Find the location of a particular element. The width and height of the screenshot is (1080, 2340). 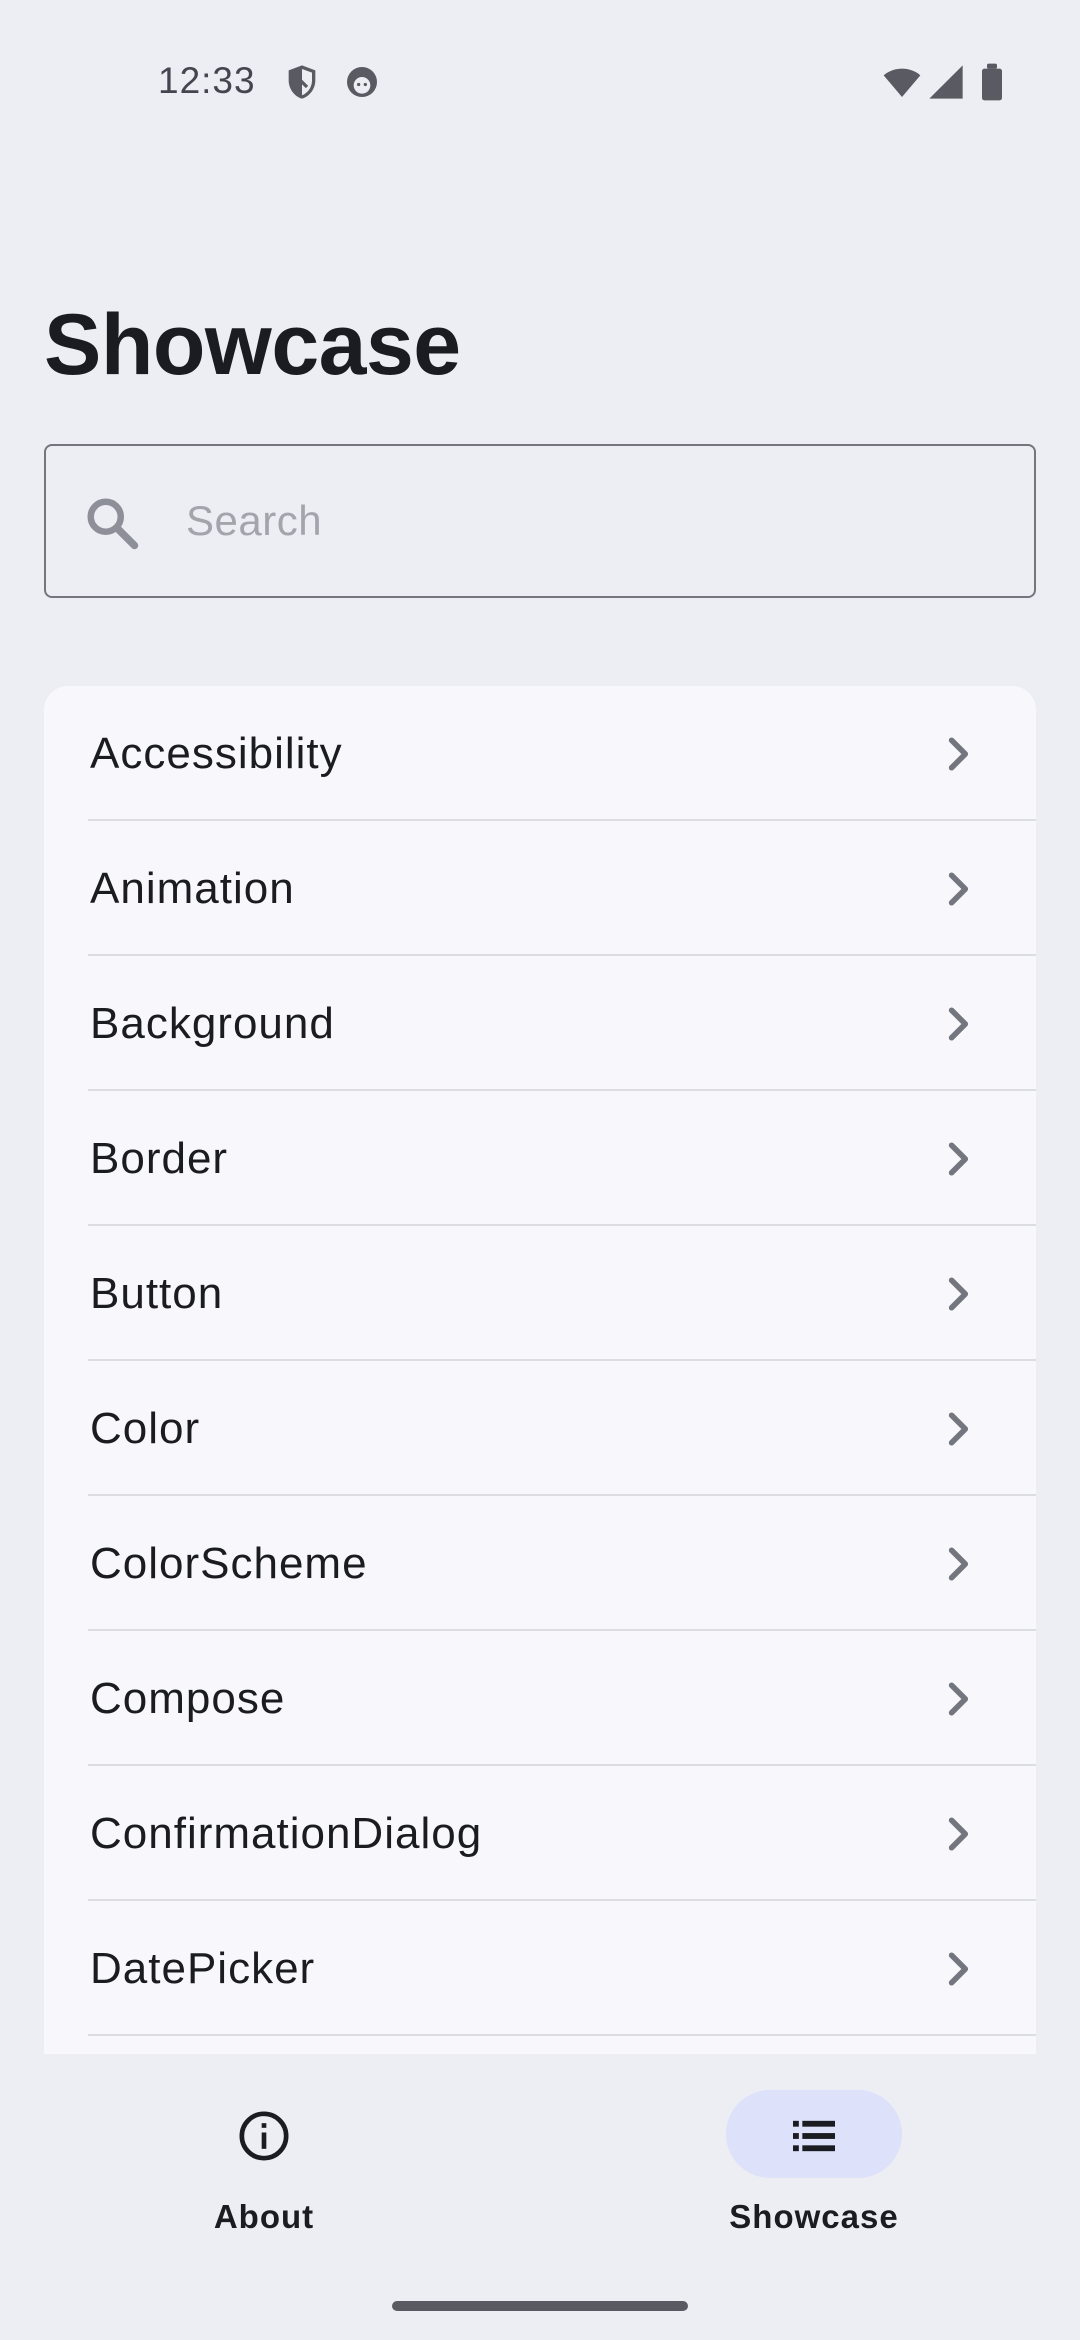

list-item-label: ColorScheme is located at coordinates (229, 1563).